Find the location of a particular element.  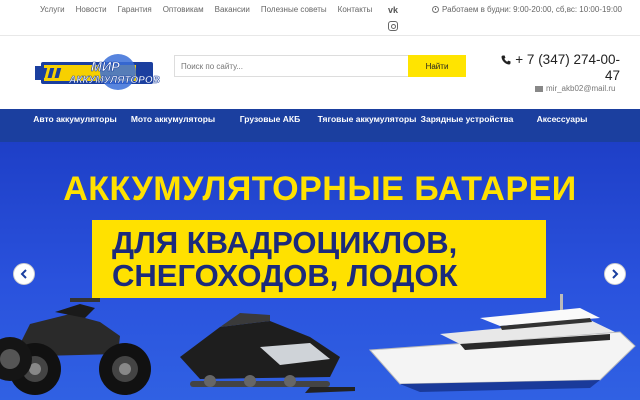

search-button: Найти is located at coordinates (437, 66).